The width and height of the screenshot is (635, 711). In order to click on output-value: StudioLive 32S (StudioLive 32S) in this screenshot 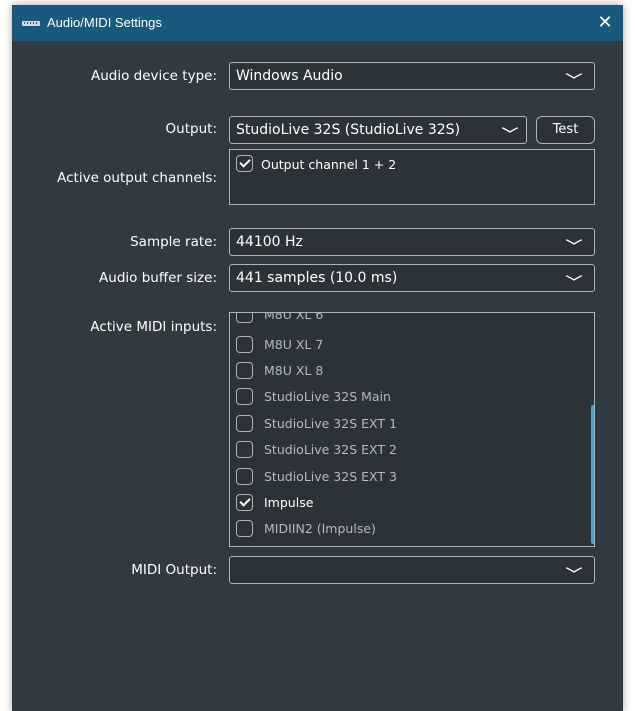, I will do `click(348, 130)`.